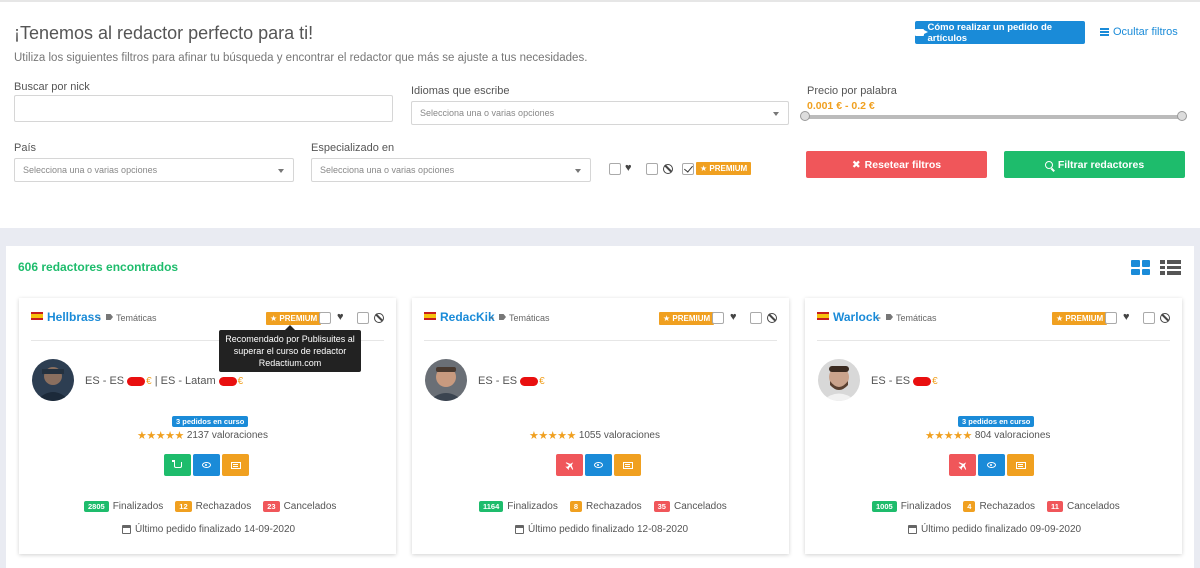  Describe the element at coordinates (856, 317) in the screenshot. I see `writer-nick-link: Warlock` at that location.